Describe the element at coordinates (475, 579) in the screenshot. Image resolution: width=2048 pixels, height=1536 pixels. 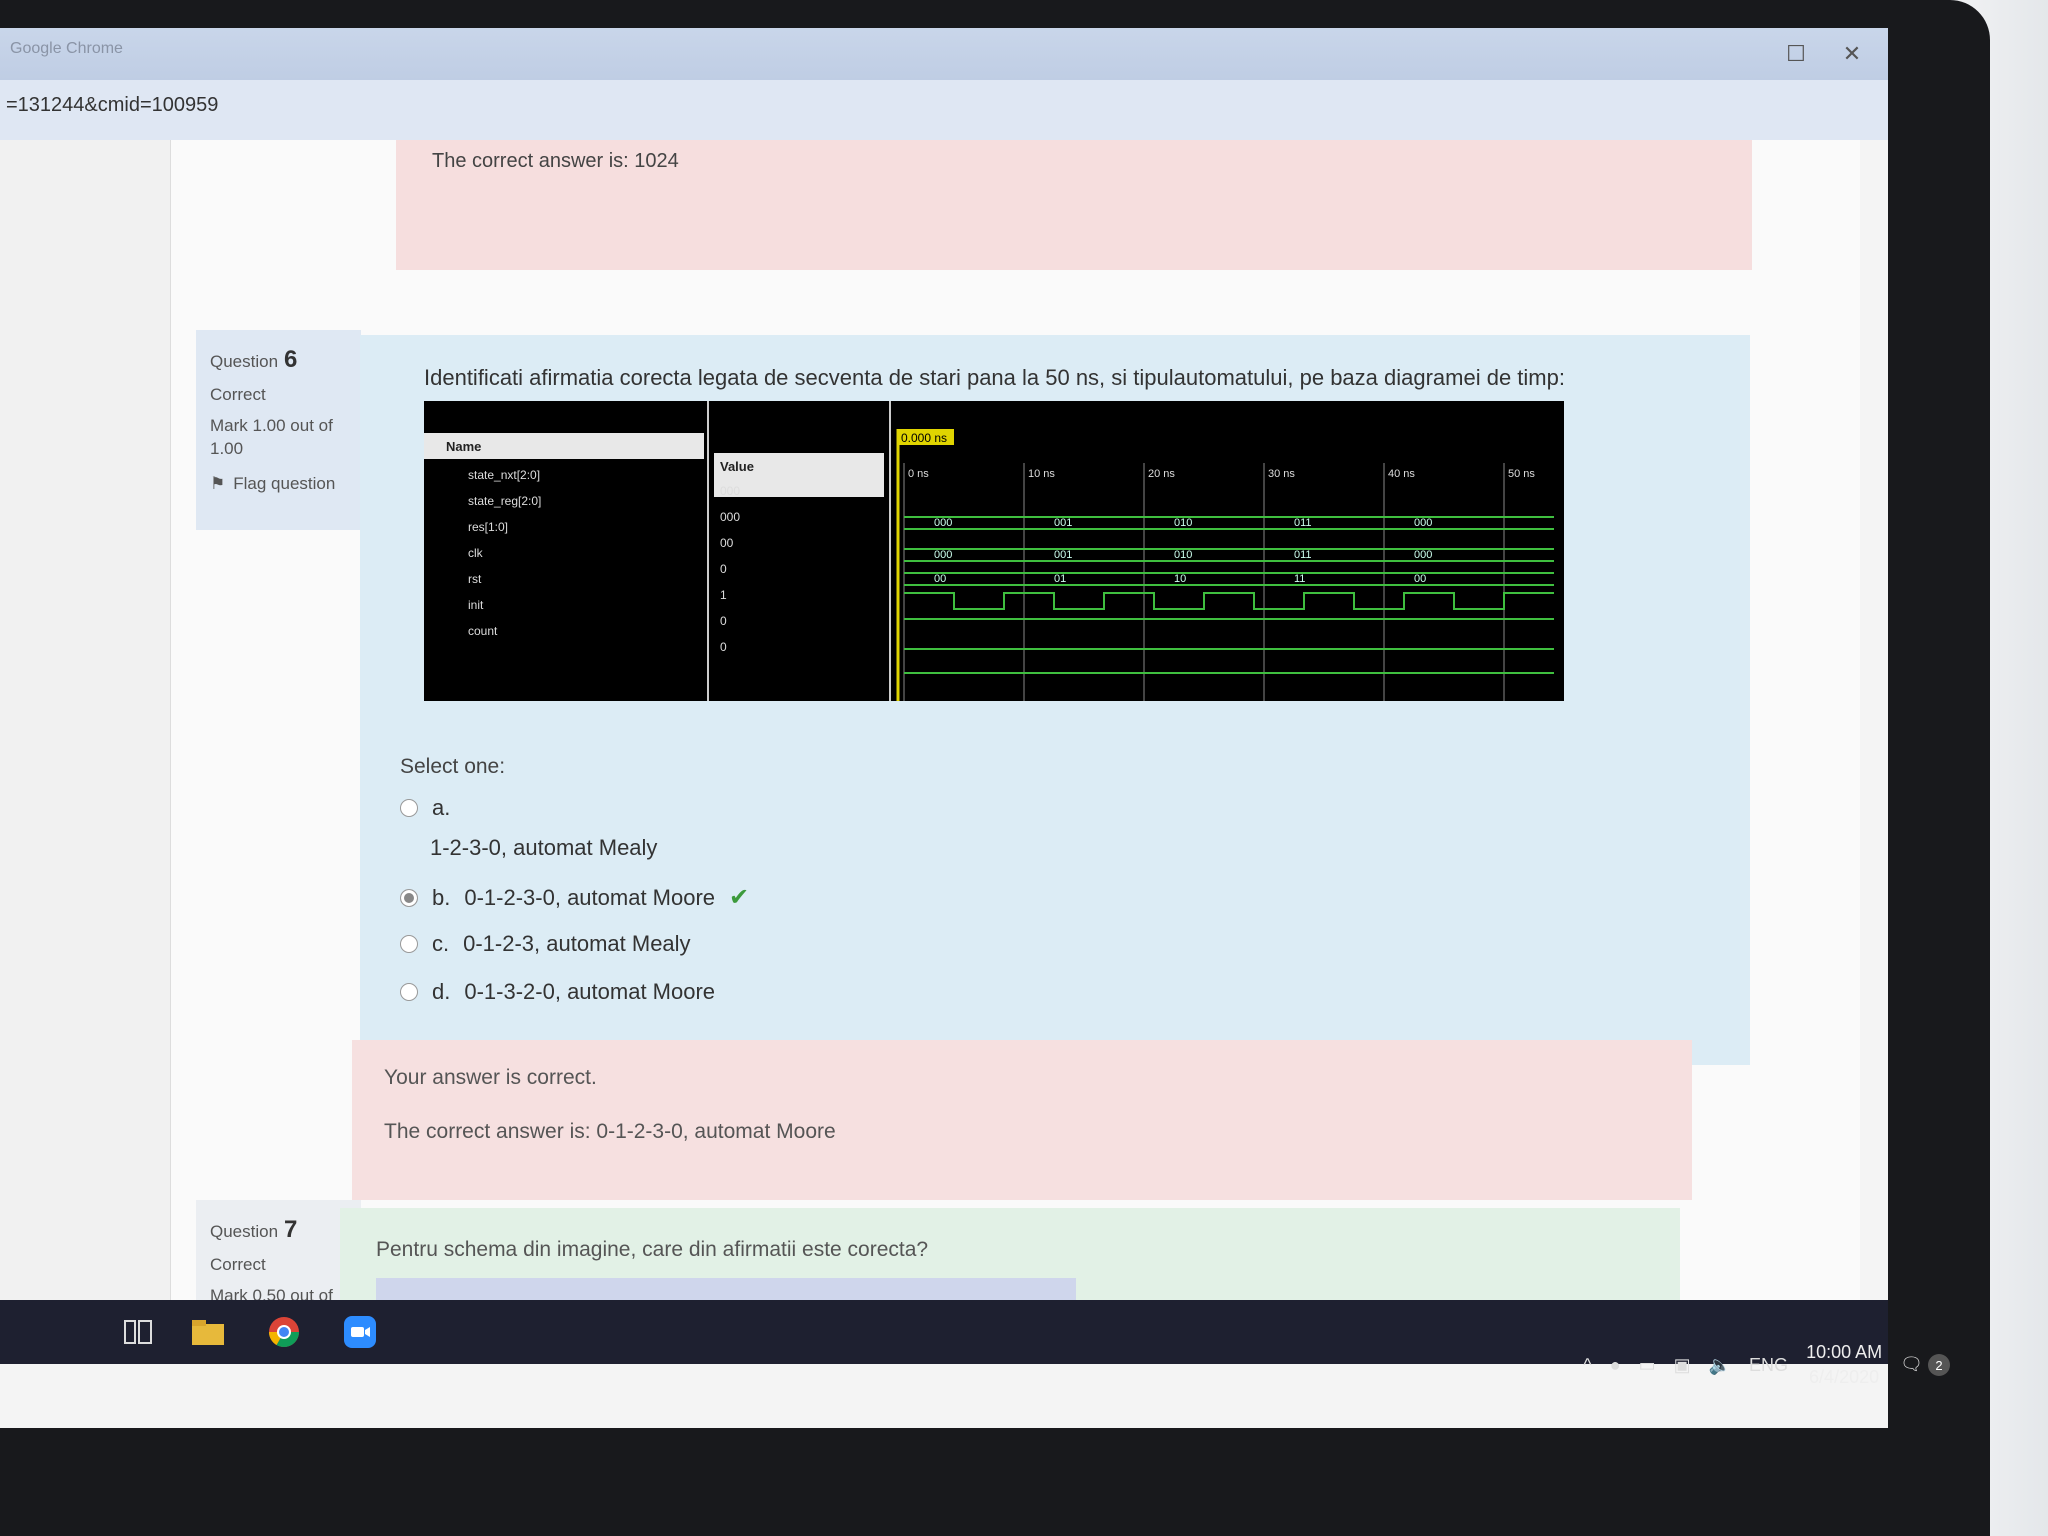
I see `signal-name: rst` at that location.